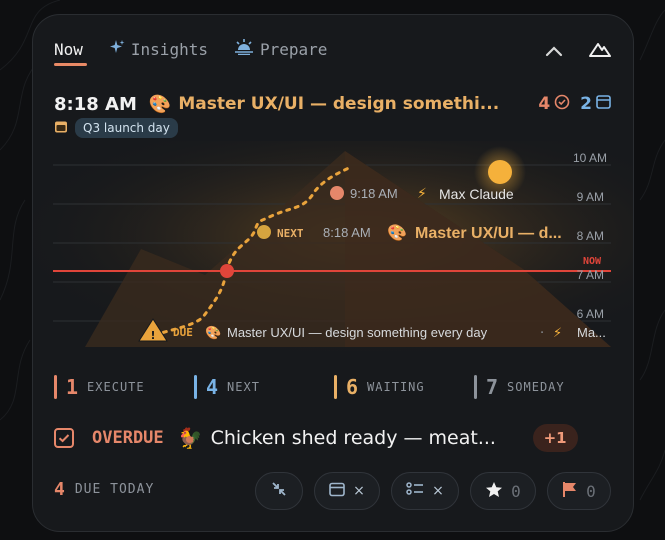 Image resolution: width=665 pixels, height=540 pixels. I want to click on bucket-execute: 1 EXECUTE, so click(99, 387).